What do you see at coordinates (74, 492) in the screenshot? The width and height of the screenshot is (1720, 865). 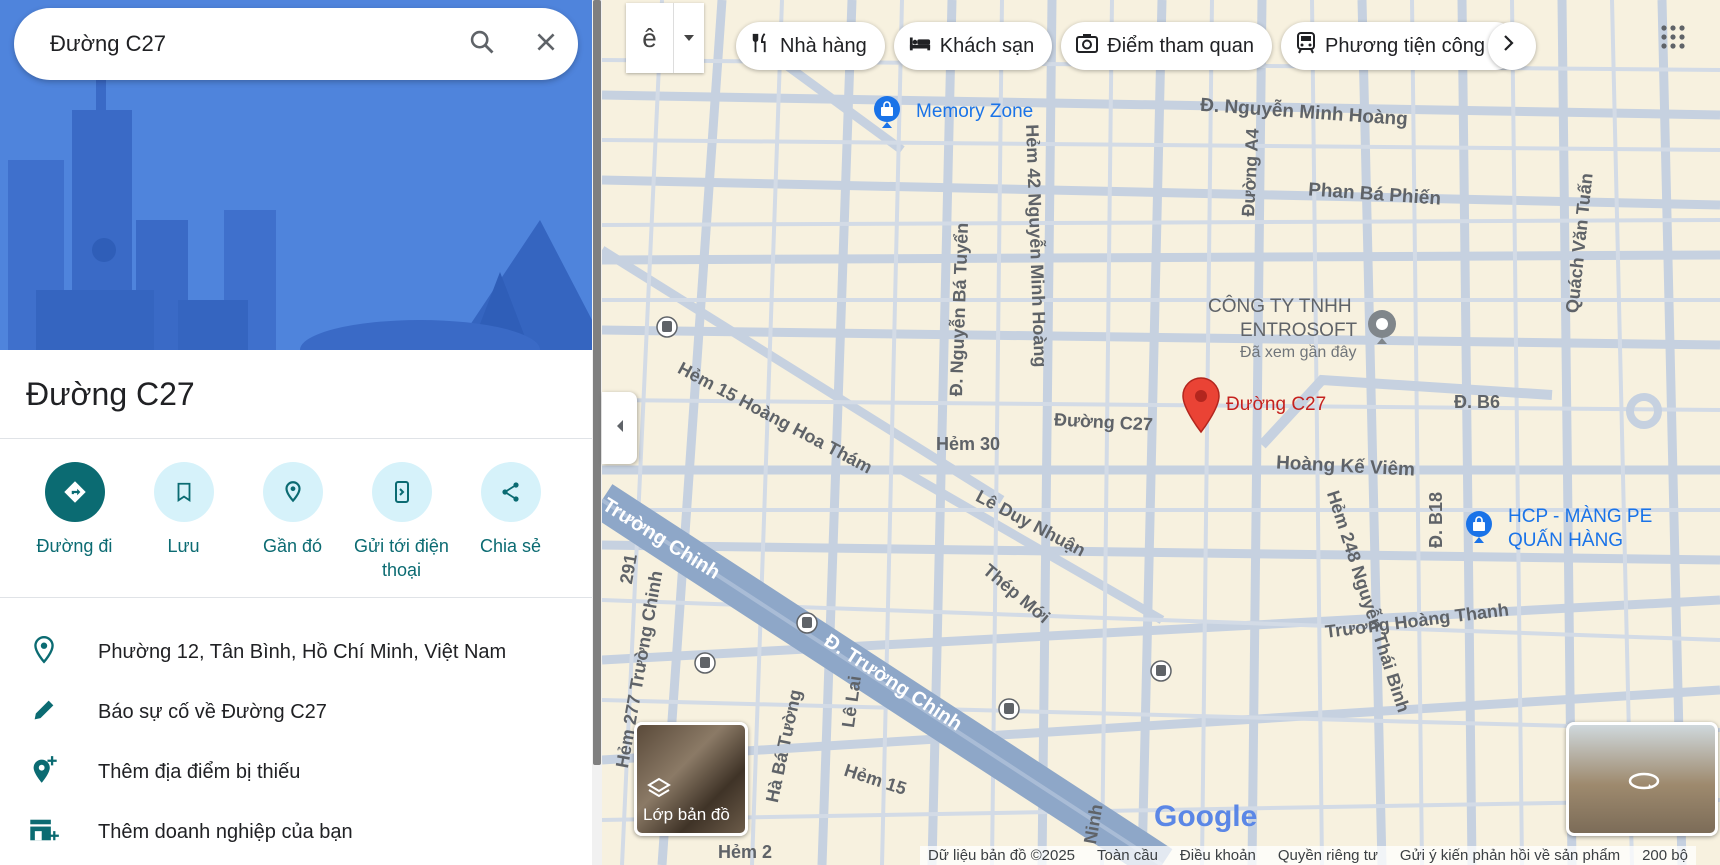 I see `directions-icon` at bounding box center [74, 492].